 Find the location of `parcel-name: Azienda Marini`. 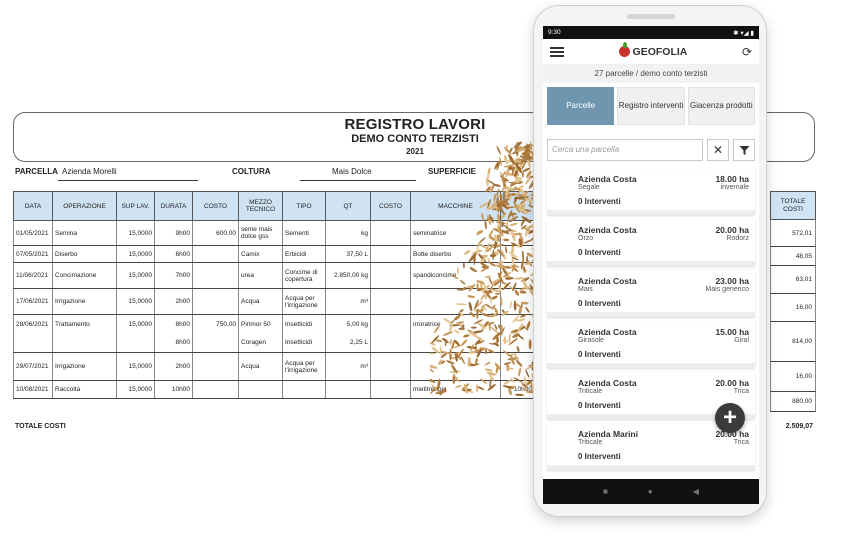

parcel-name: Azienda Marini is located at coordinates (608, 434).